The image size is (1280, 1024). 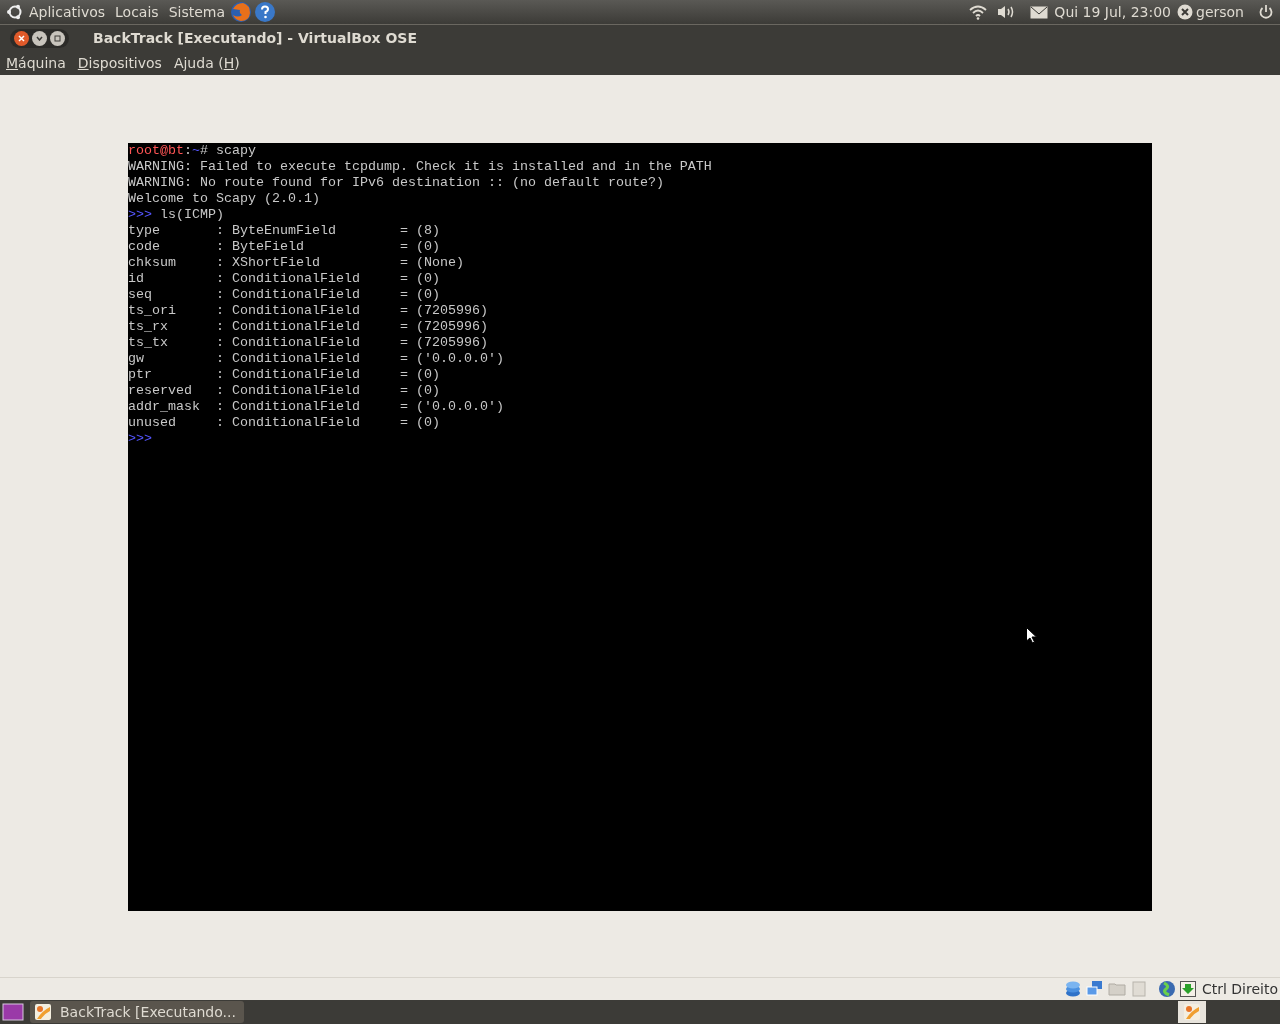 I want to click on terminal-text: WARNING: No route found for IPv6 destination :: (no default route?), so click(x=396, y=182).